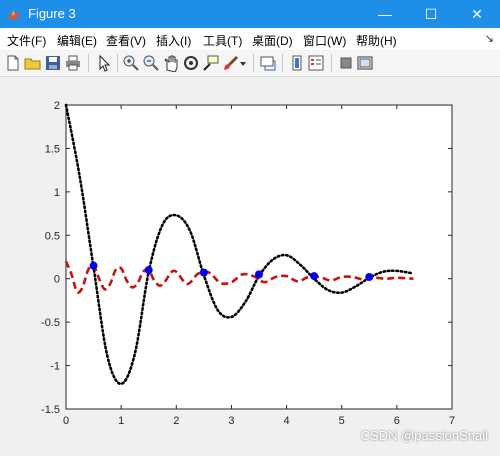 The height and width of the screenshot is (456, 500). What do you see at coordinates (52, 13) in the screenshot?
I see `window-title: Figure 3` at bounding box center [52, 13].